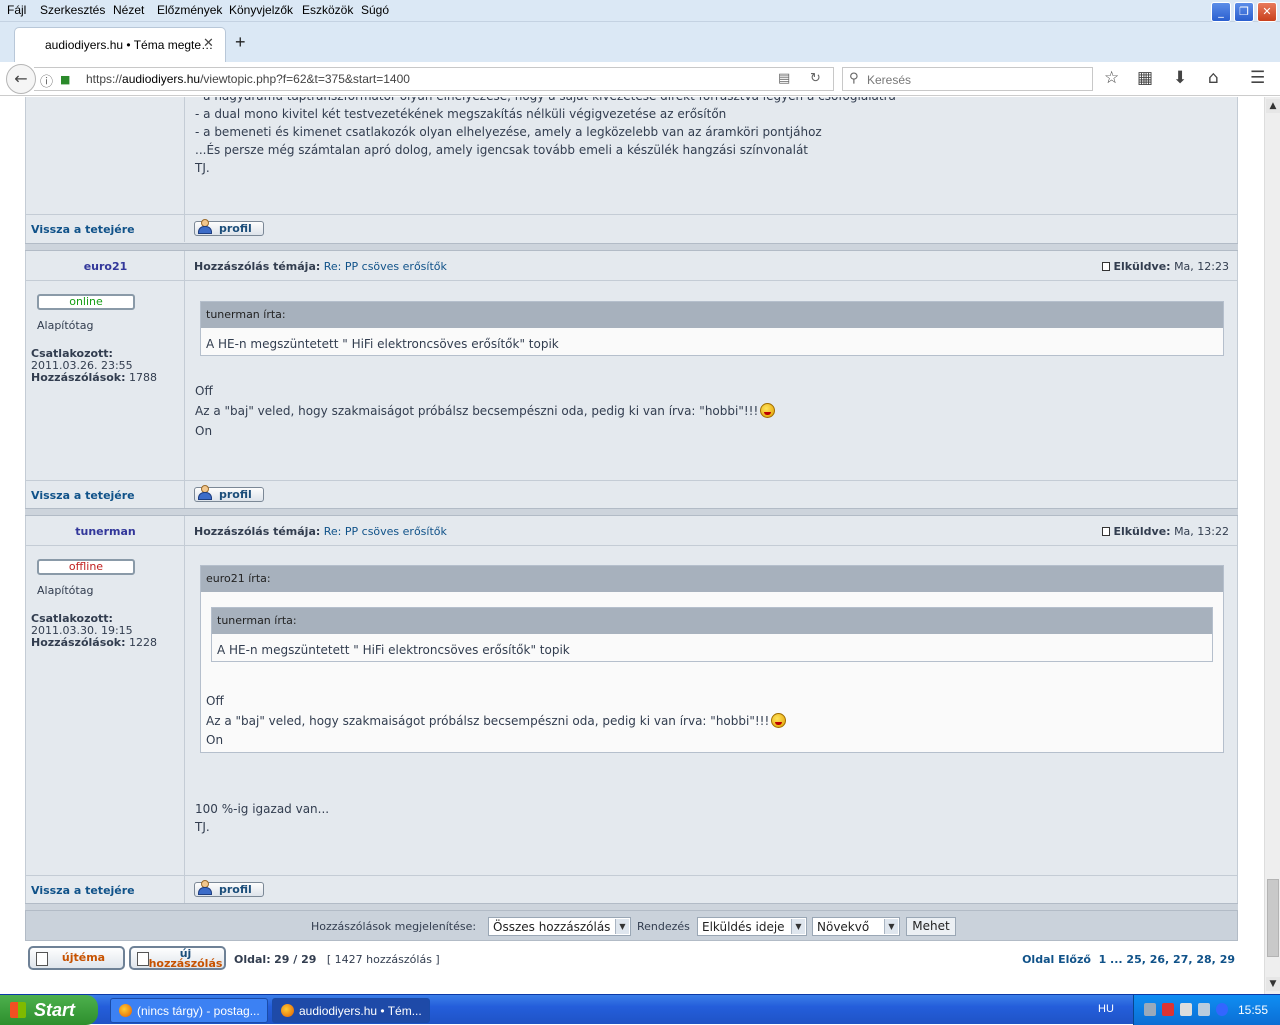 The width and height of the screenshot is (1280, 1025). I want to click on previous-page-link: Oldal Előző, so click(1056, 959).